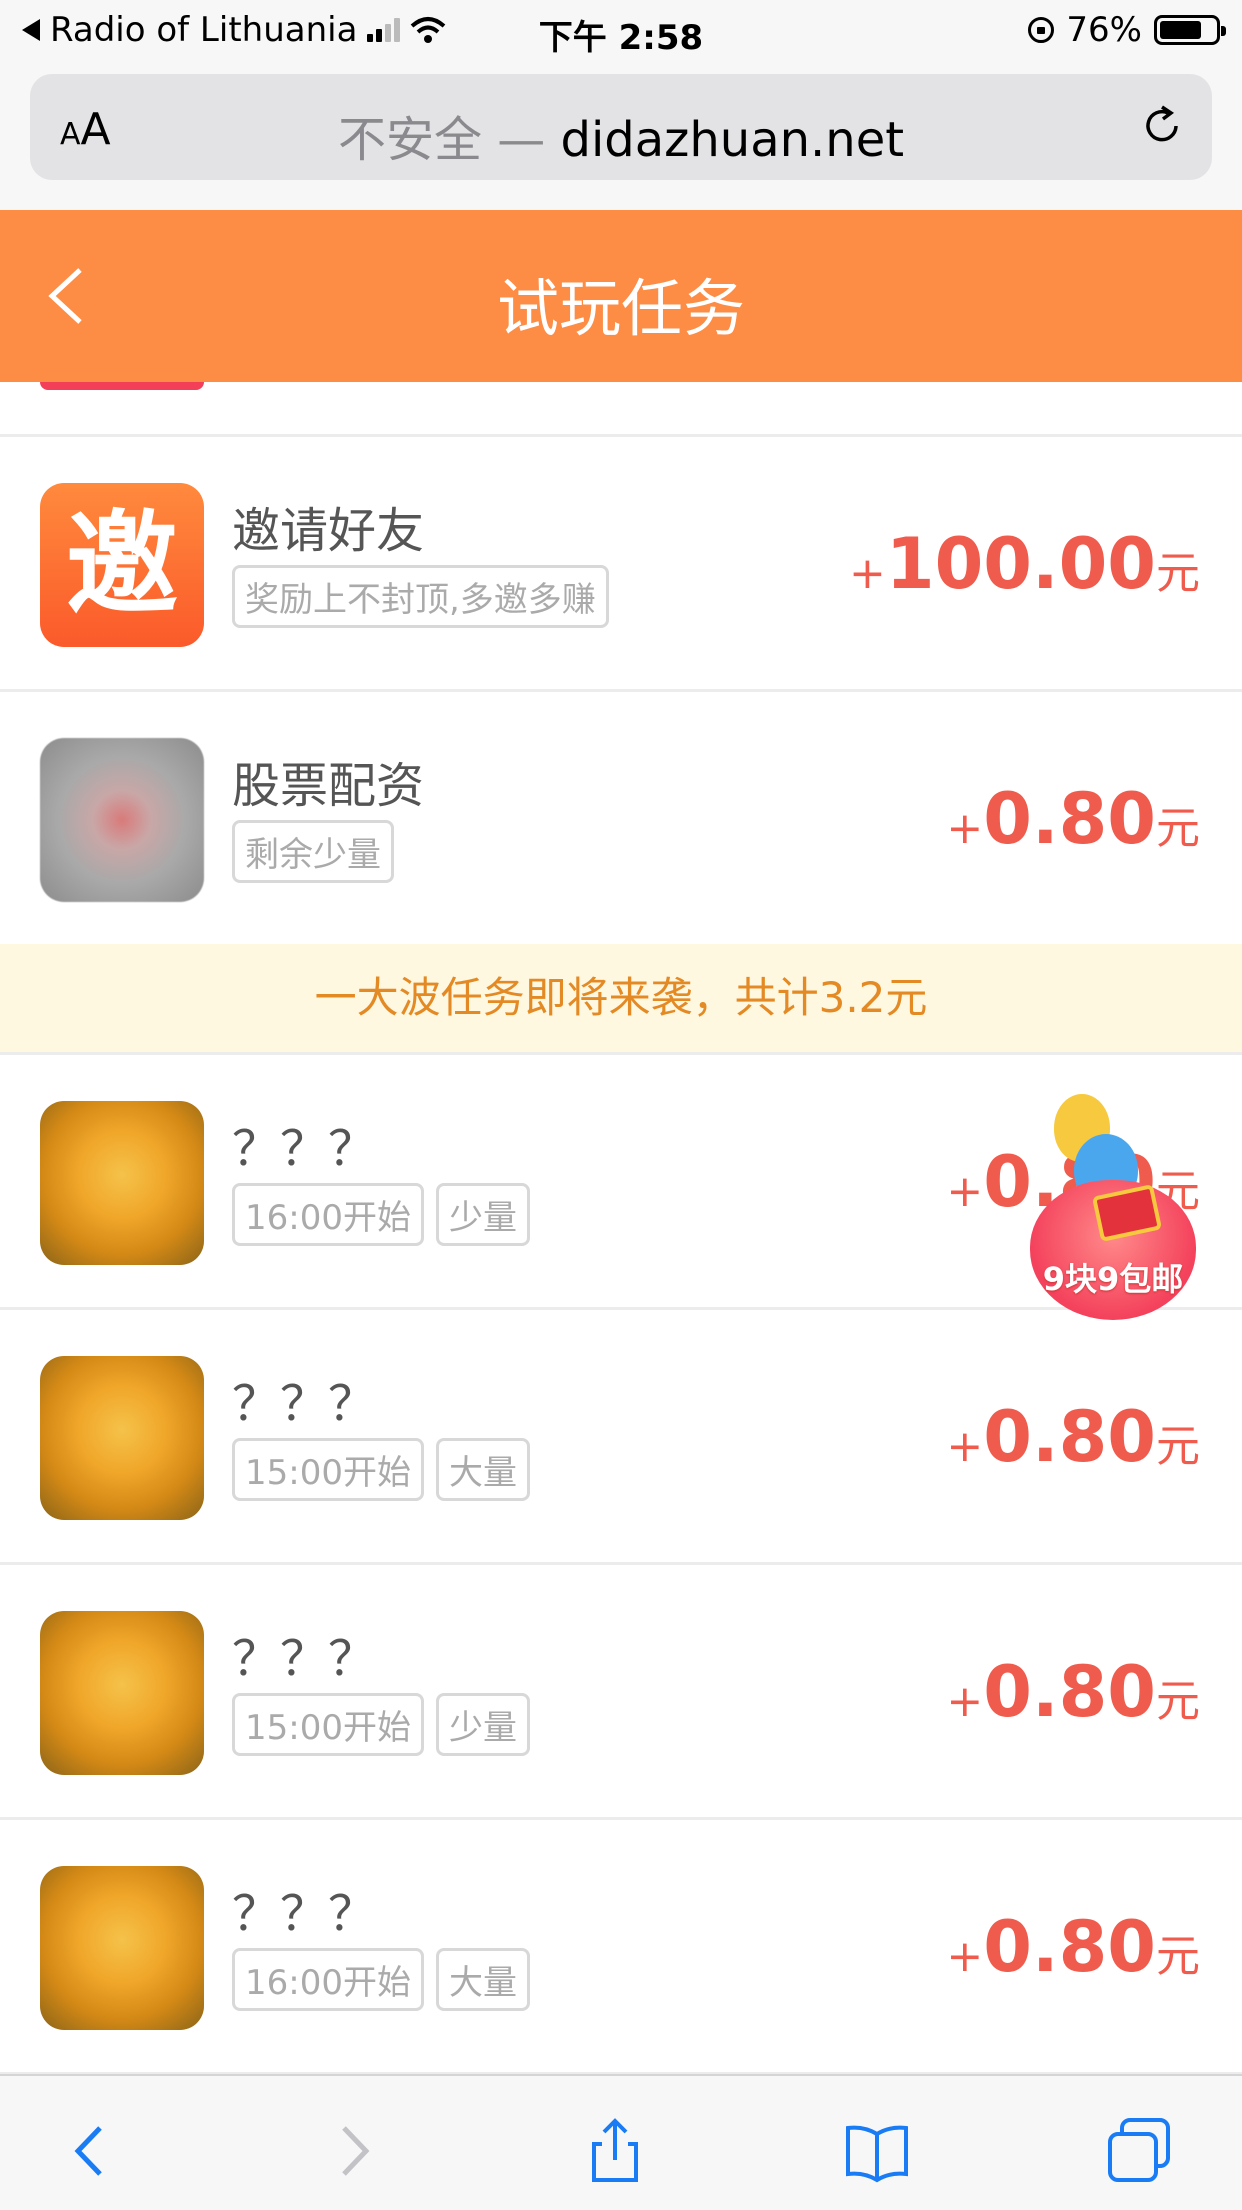 This screenshot has height=2210, width=1242. I want to click on task-tag: 奖励上不封顶,多邀多赚, so click(420, 596).